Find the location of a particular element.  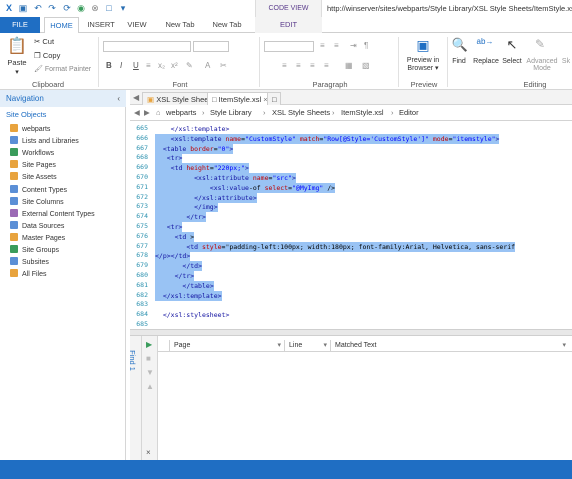

preview-in-browser-button: Preview in Browser ▾ is located at coordinates (423, 64).